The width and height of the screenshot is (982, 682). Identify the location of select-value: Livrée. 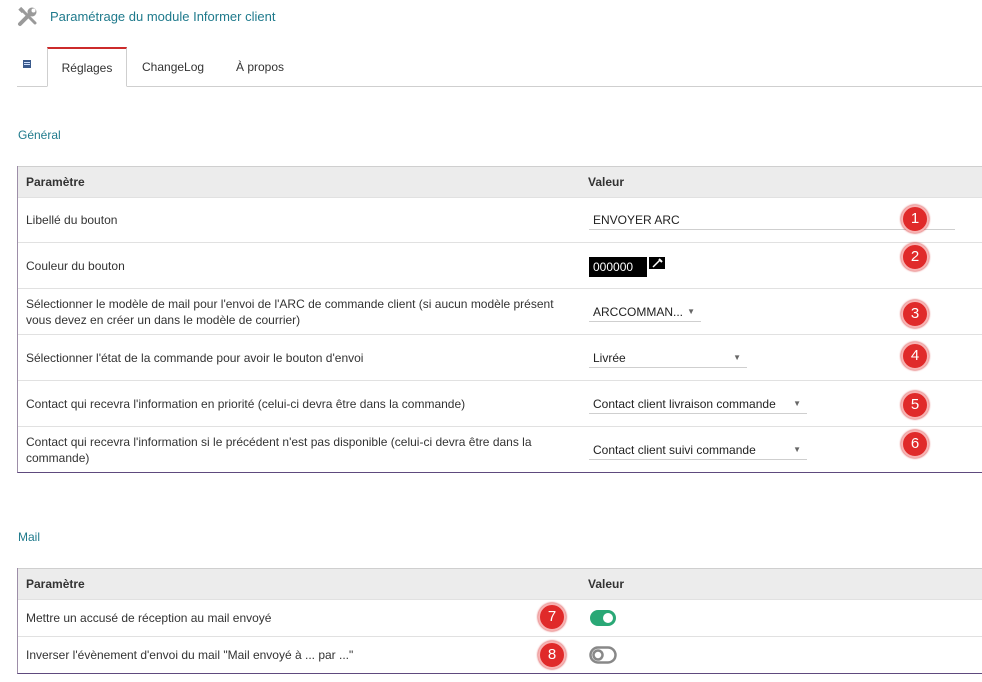
(609, 357).